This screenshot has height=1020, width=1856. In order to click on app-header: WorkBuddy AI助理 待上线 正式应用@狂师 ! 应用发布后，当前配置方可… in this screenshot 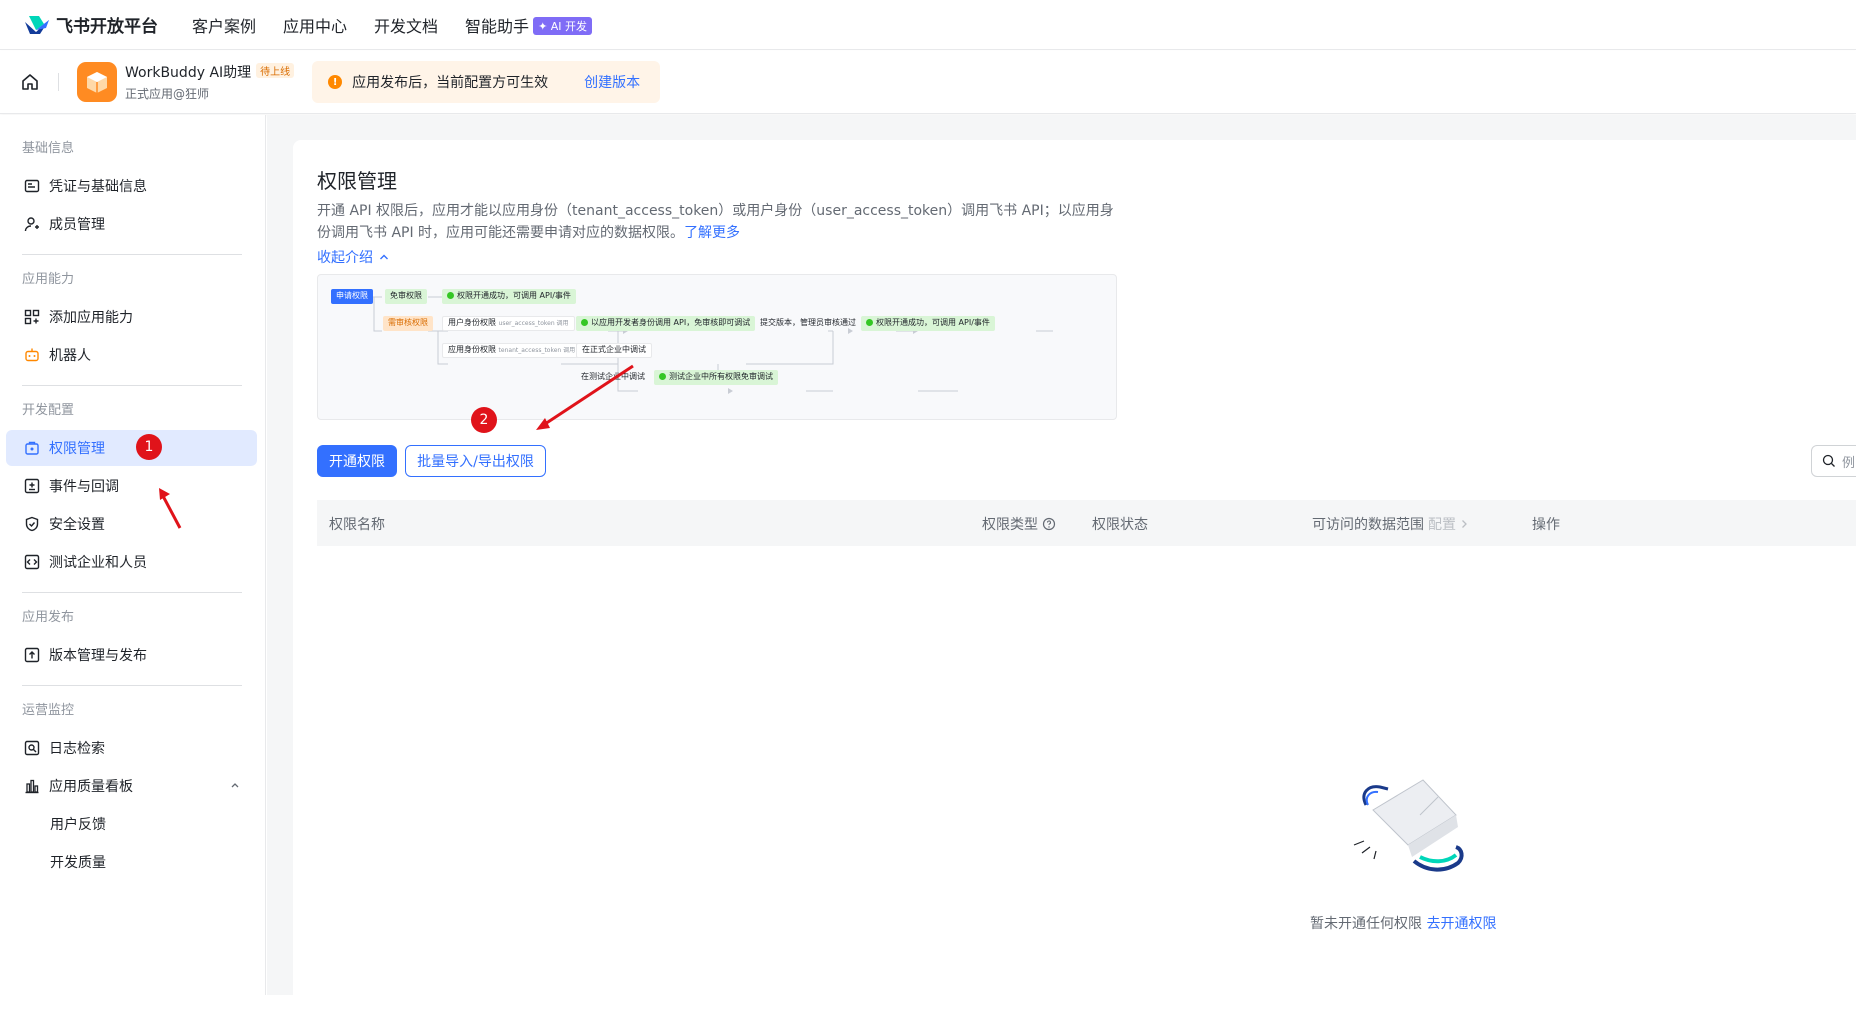, I will do `click(928, 82)`.